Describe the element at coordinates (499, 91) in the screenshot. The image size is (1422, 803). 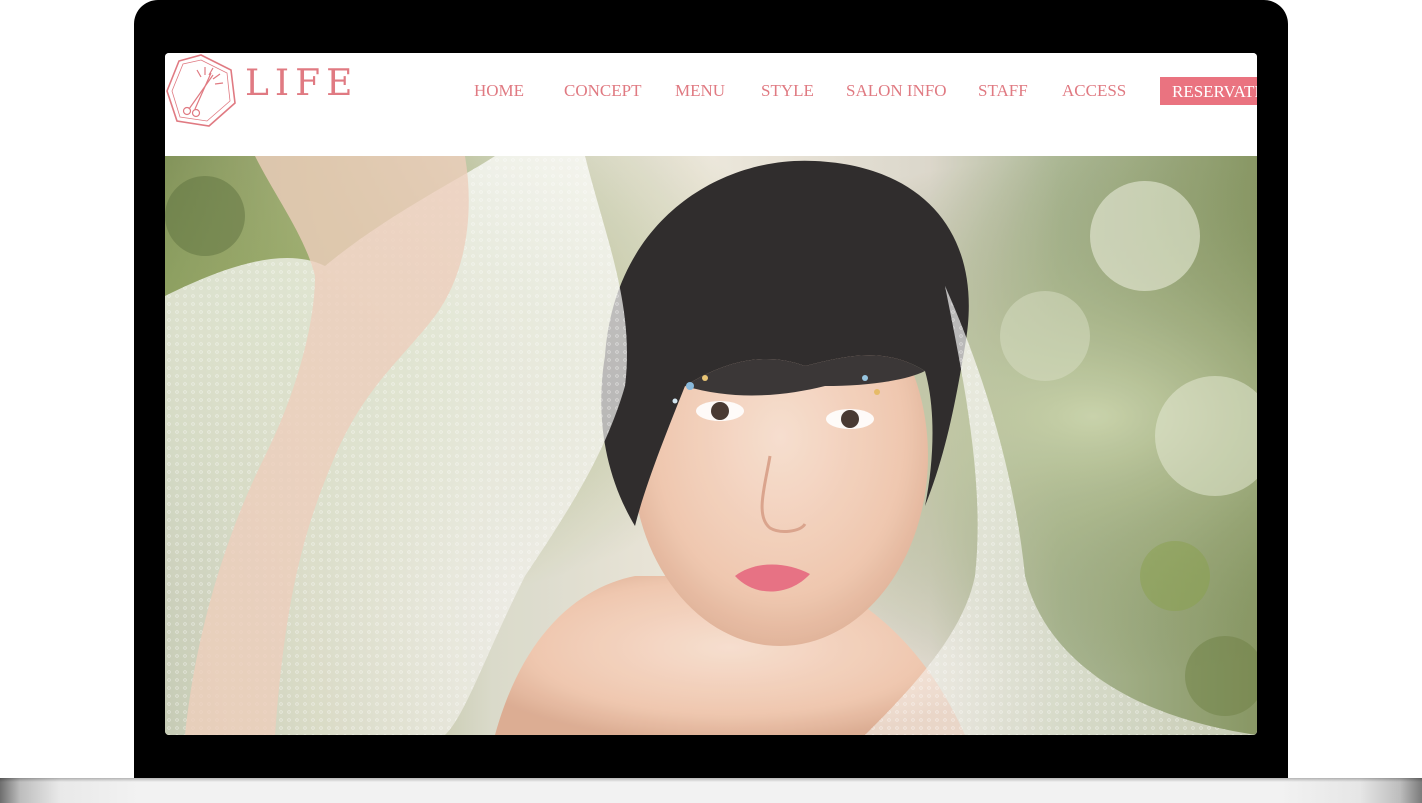
I see `nav-item-home: HOME` at that location.